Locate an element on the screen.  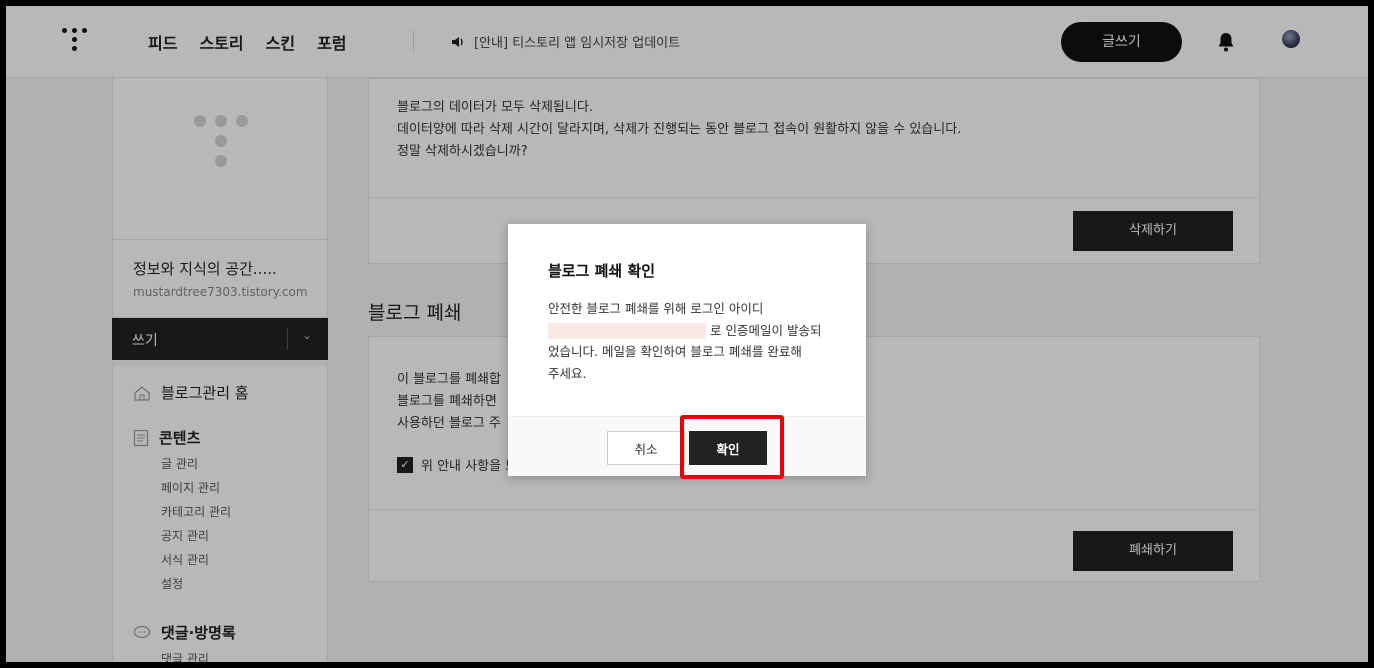
modal-body-line: 었습니다. 메일을 확인하여 블로그 폐쇄를 완료해 is located at coordinates (675, 351).